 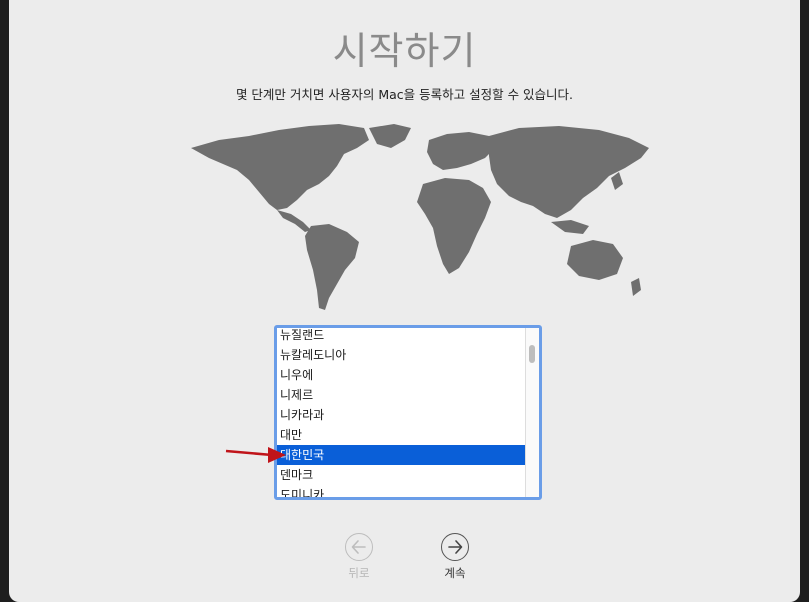 What do you see at coordinates (255, 455) in the screenshot?
I see `red-arrow-icon` at bounding box center [255, 455].